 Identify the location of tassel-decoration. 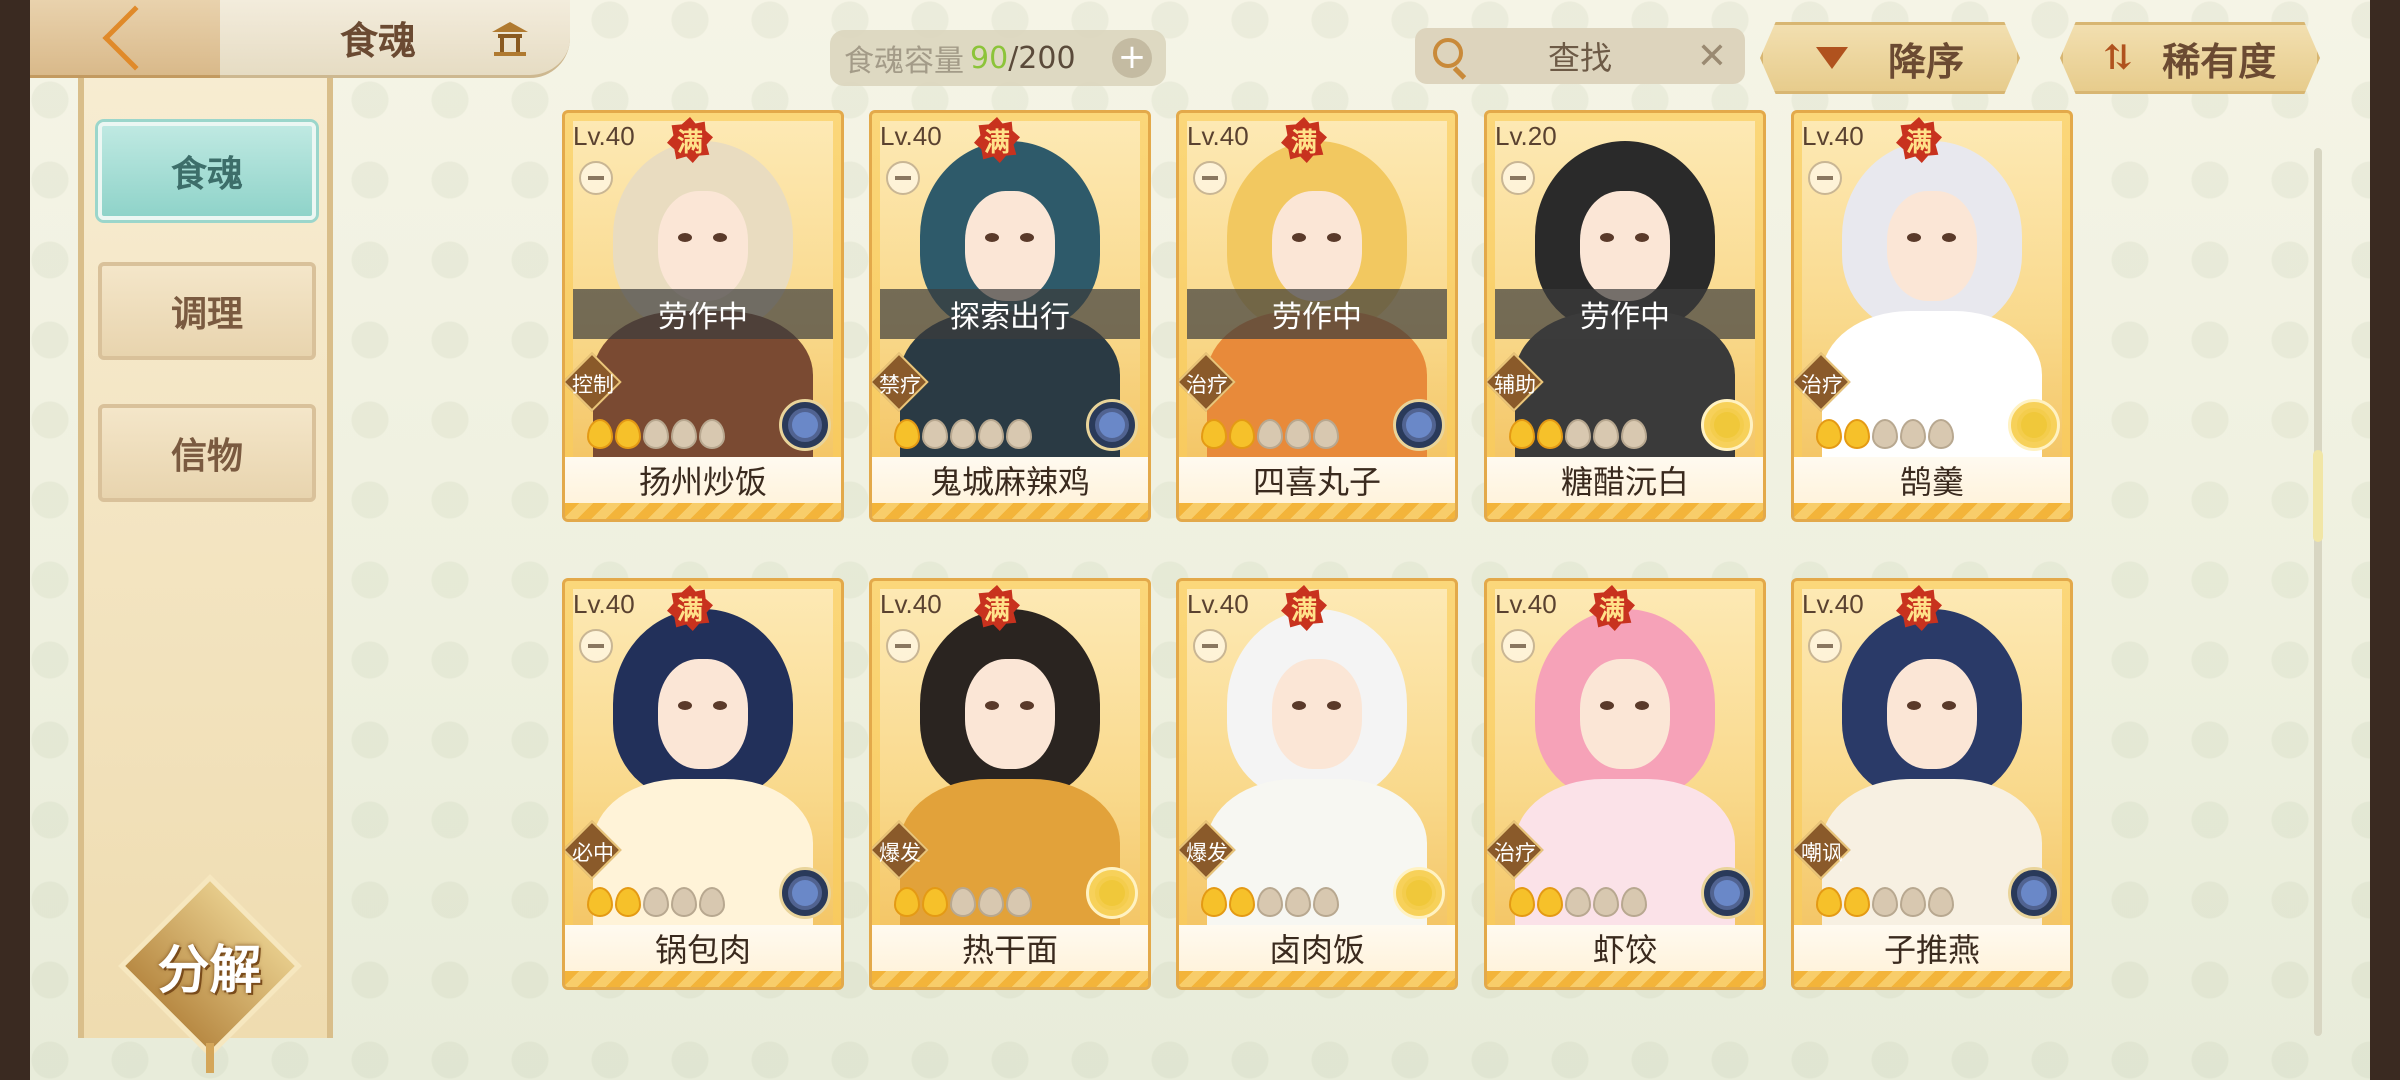
(210, 1058).